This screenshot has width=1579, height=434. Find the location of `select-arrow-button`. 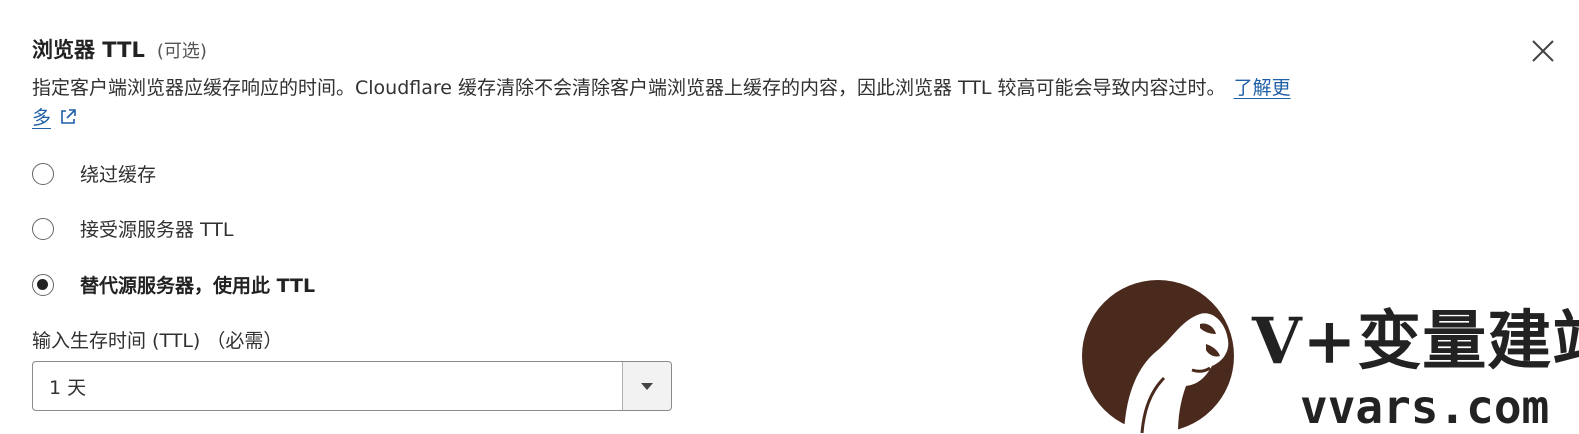

select-arrow-button is located at coordinates (646, 386).